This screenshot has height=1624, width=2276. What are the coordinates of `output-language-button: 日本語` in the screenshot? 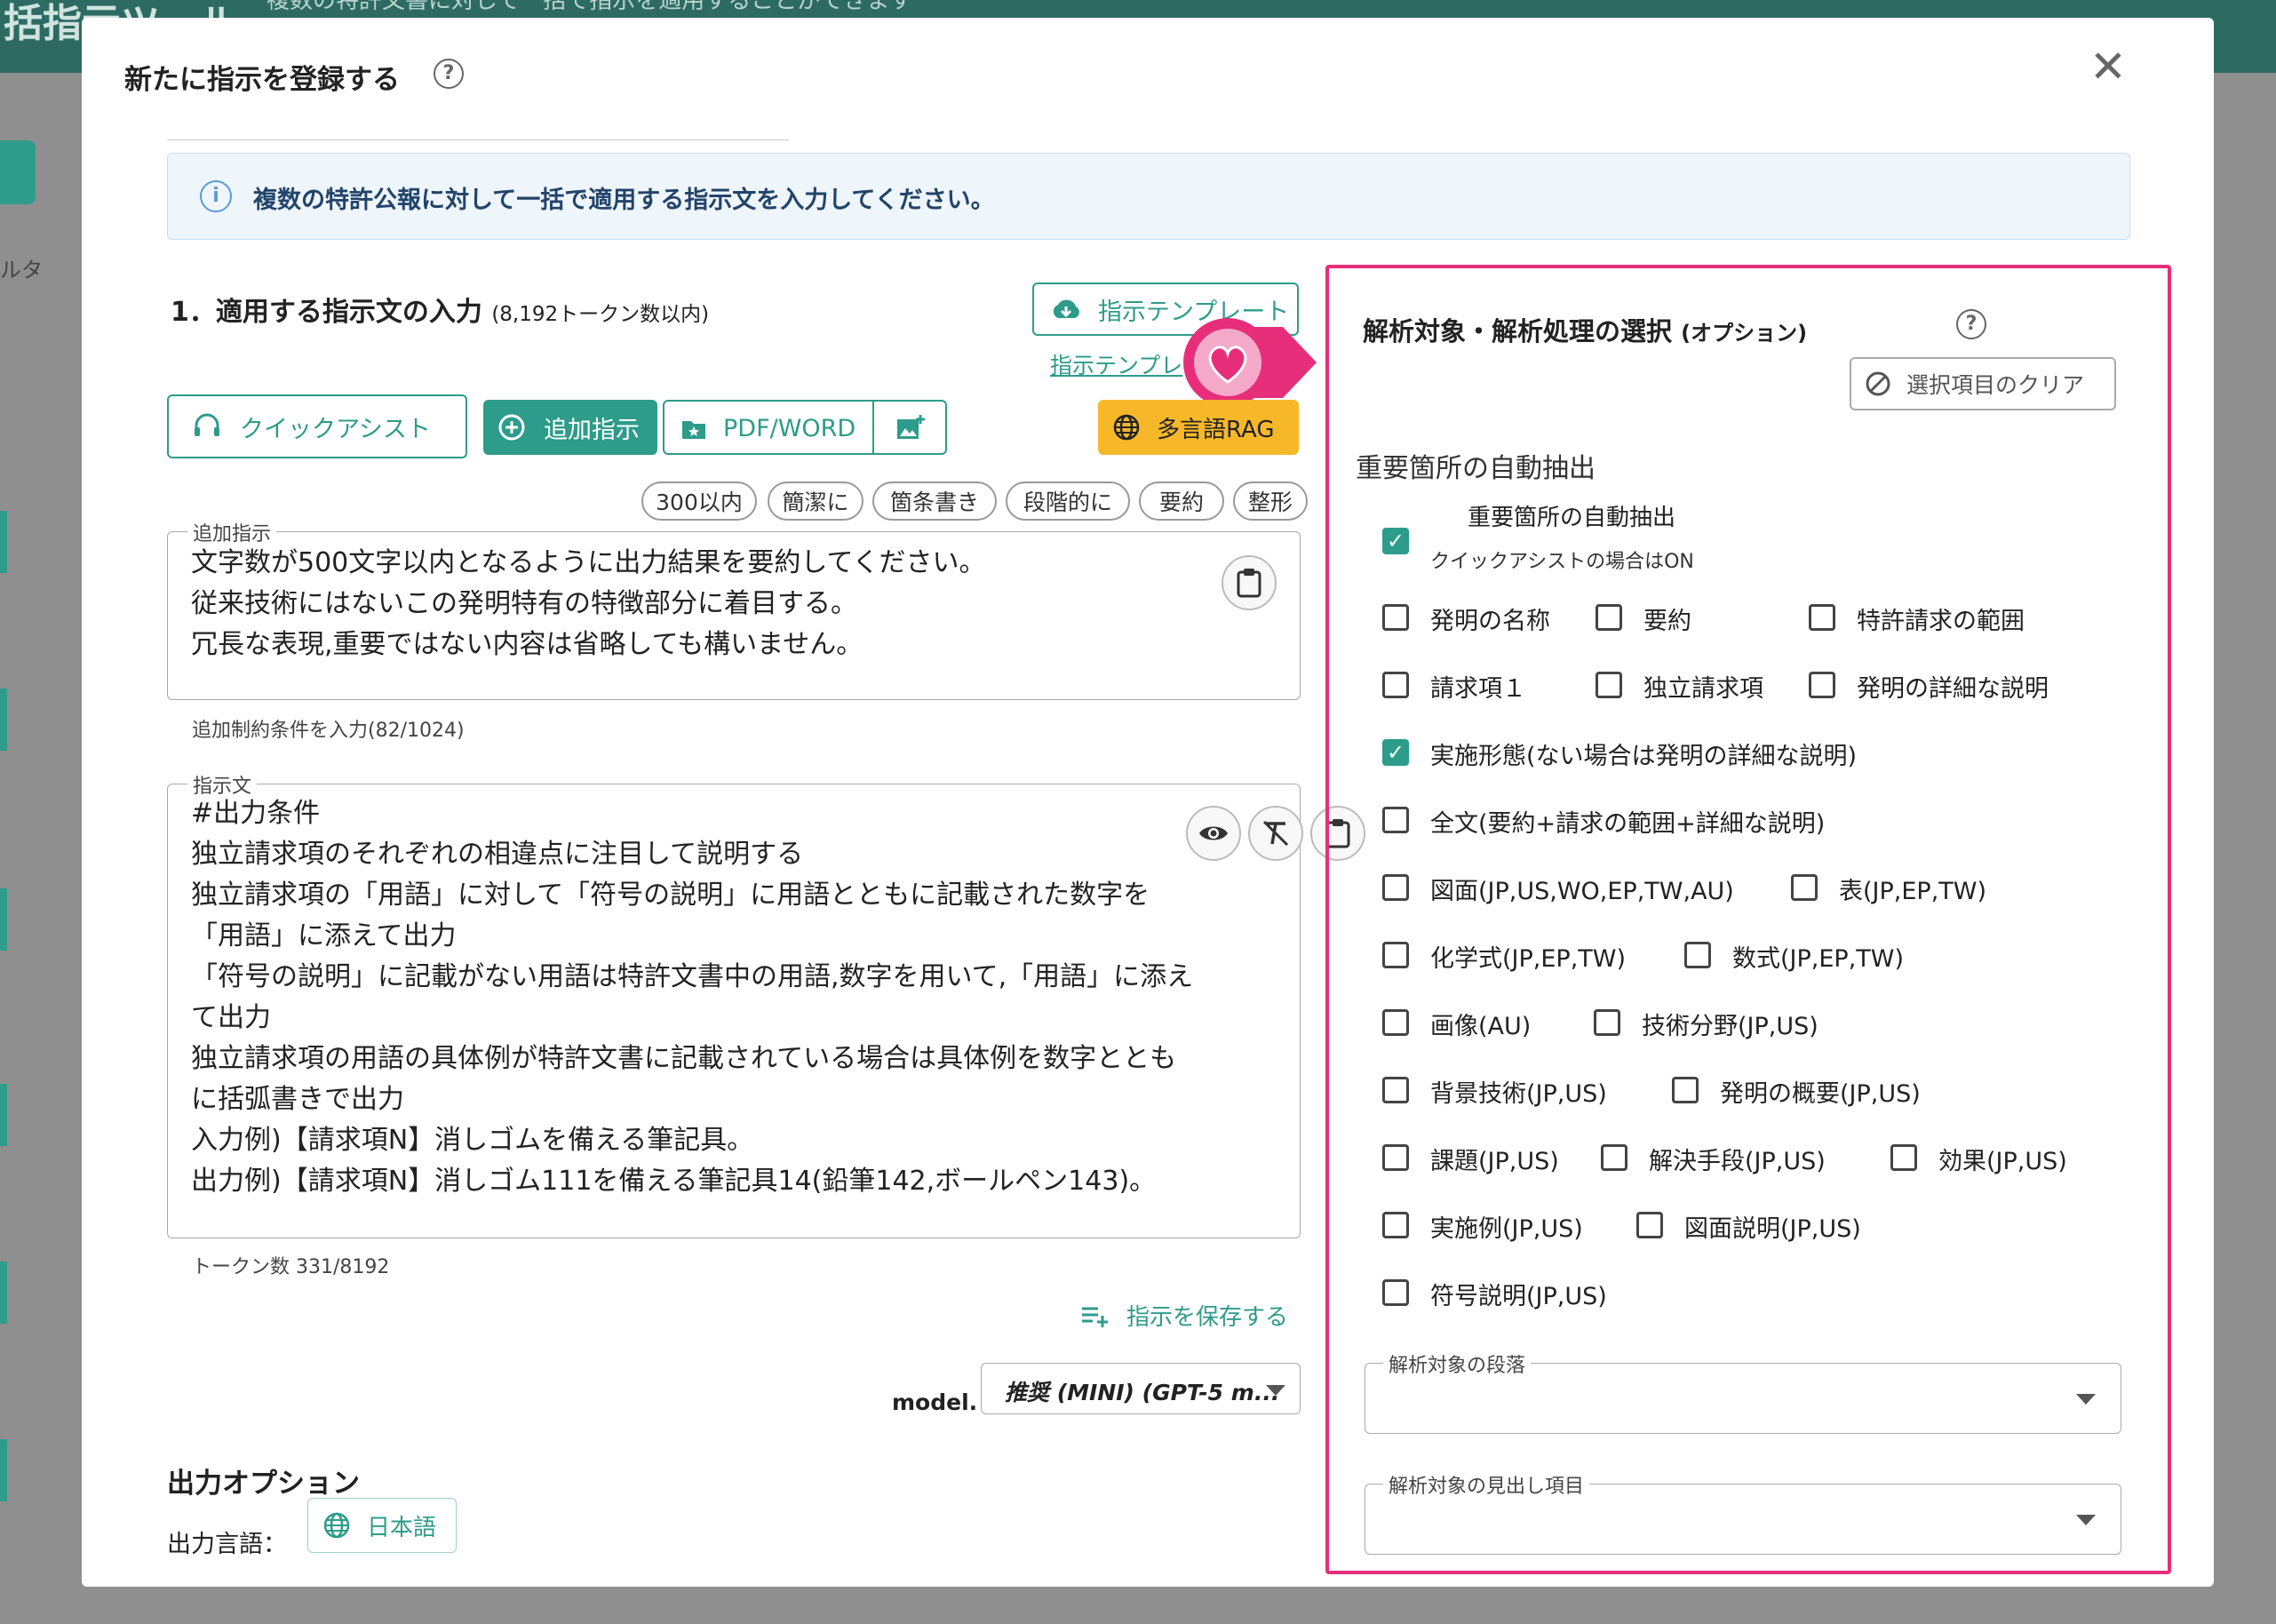 It's located at (382, 1525).